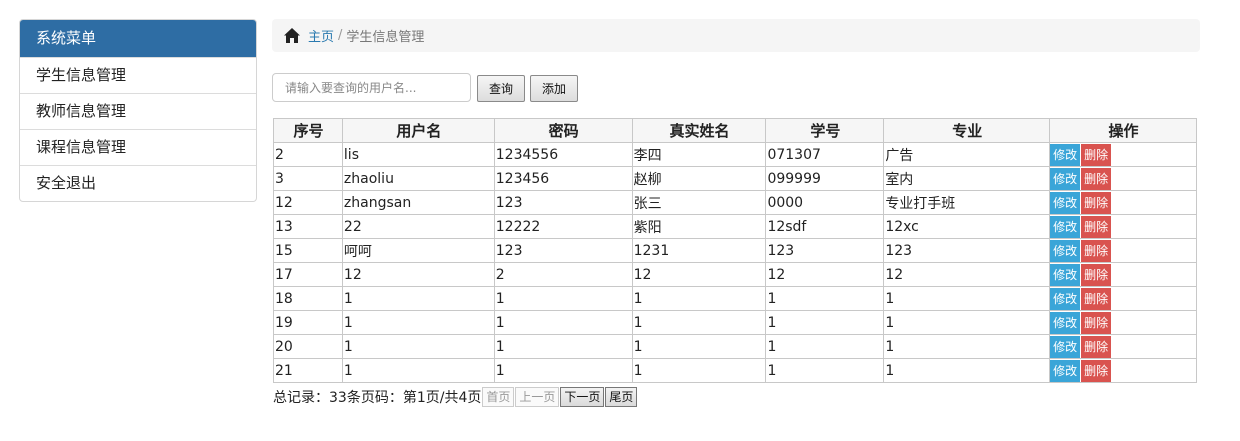  What do you see at coordinates (308, 226) in the screenshot?
I see `cell-id: 13` at bounding box center [308, 226].